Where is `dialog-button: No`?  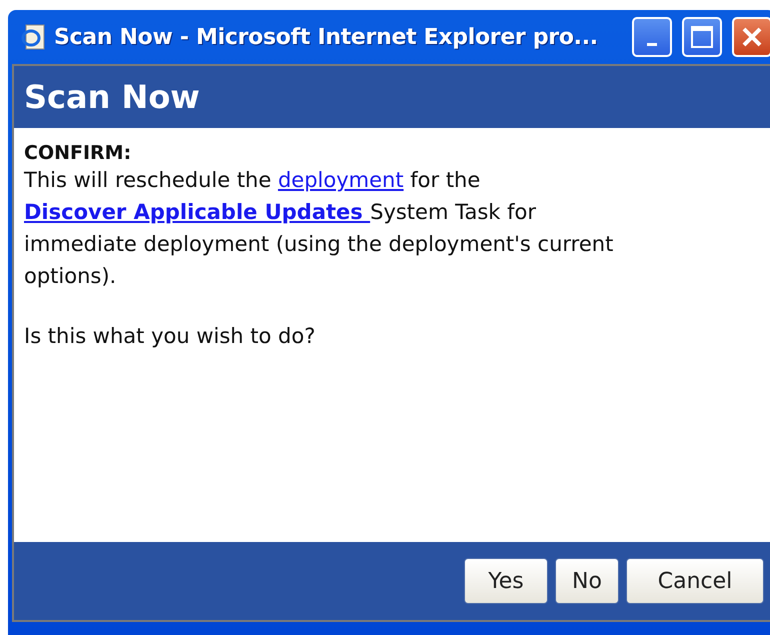
dialog-button: No is located at coordinates (587, 581).